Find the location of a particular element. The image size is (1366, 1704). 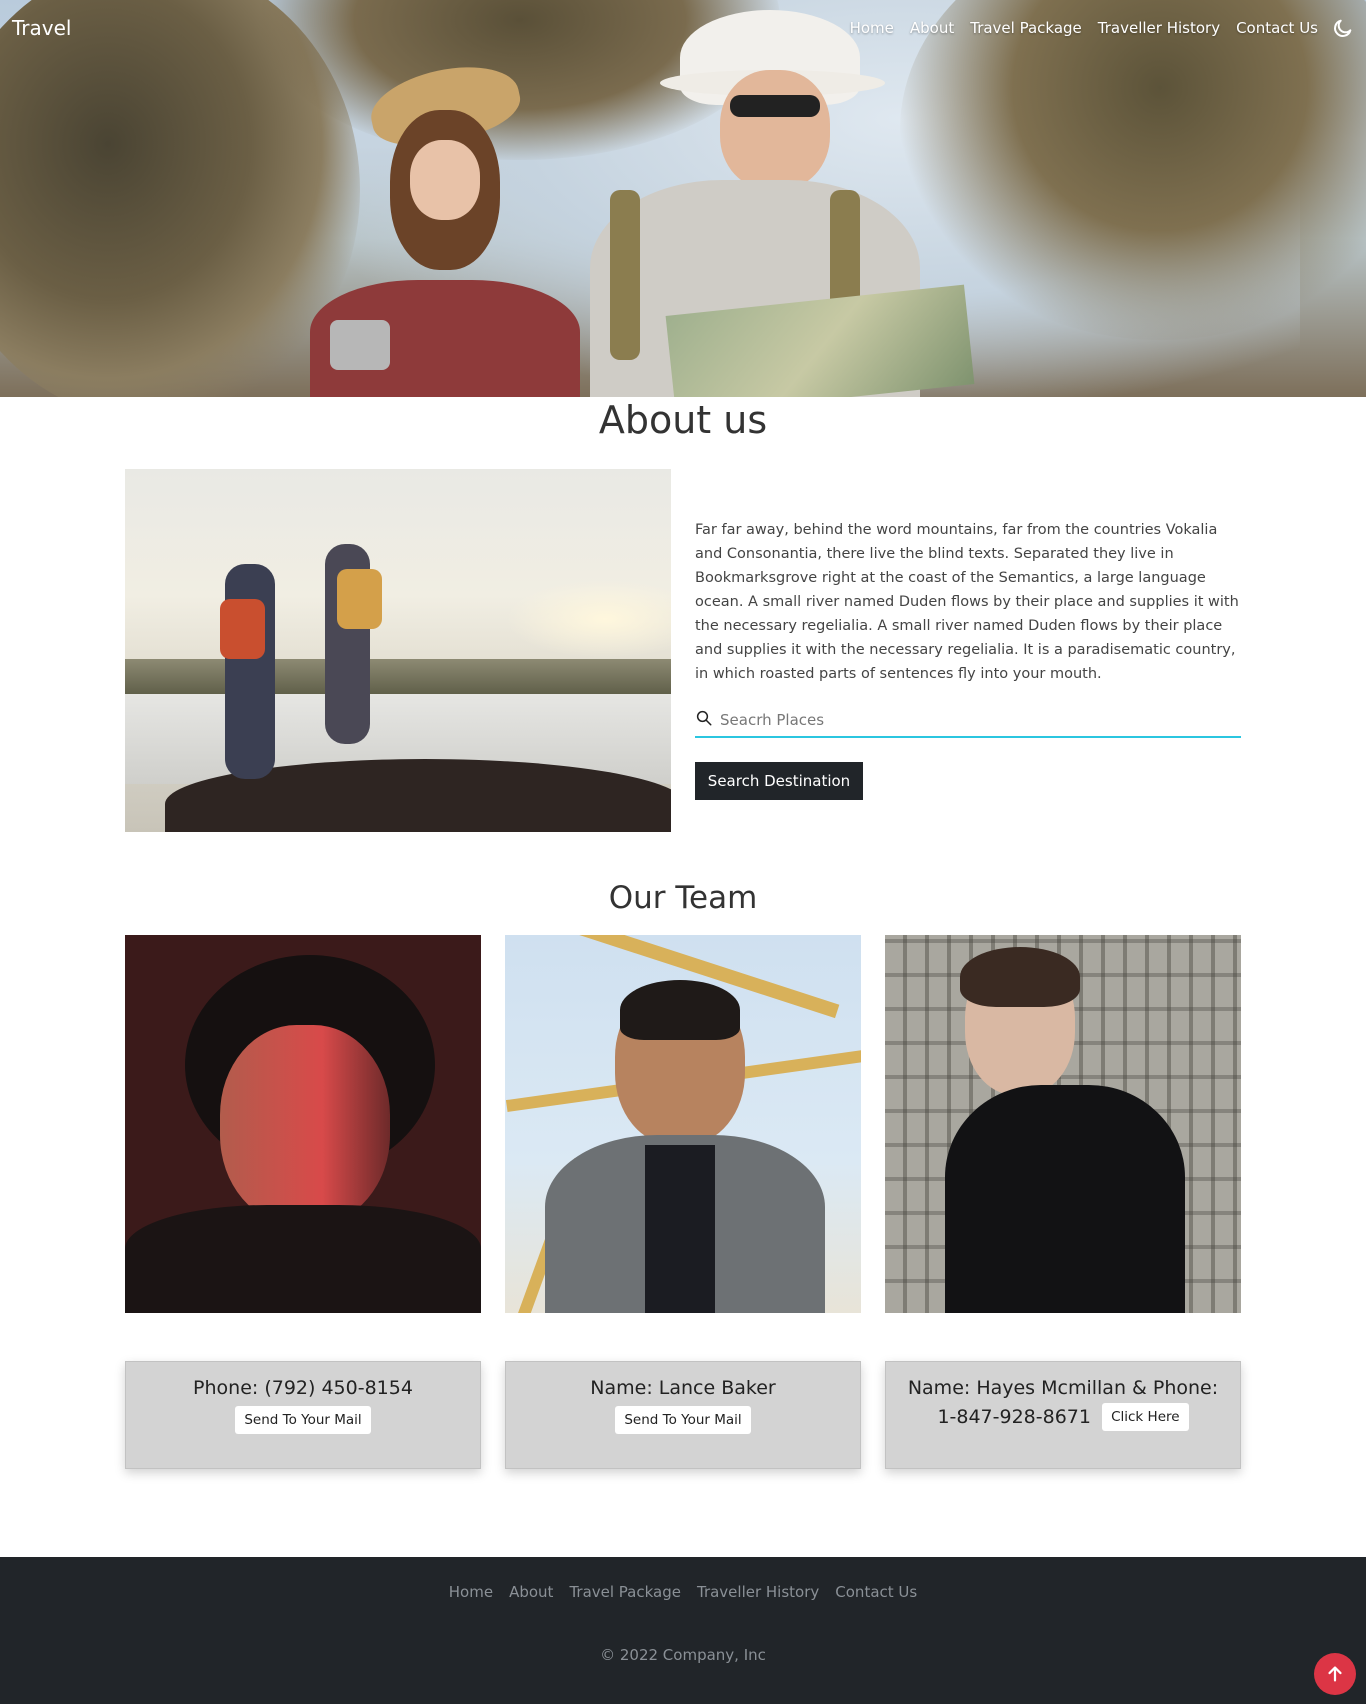

arrow-up-icon is located at coordinates (1335, 1674).